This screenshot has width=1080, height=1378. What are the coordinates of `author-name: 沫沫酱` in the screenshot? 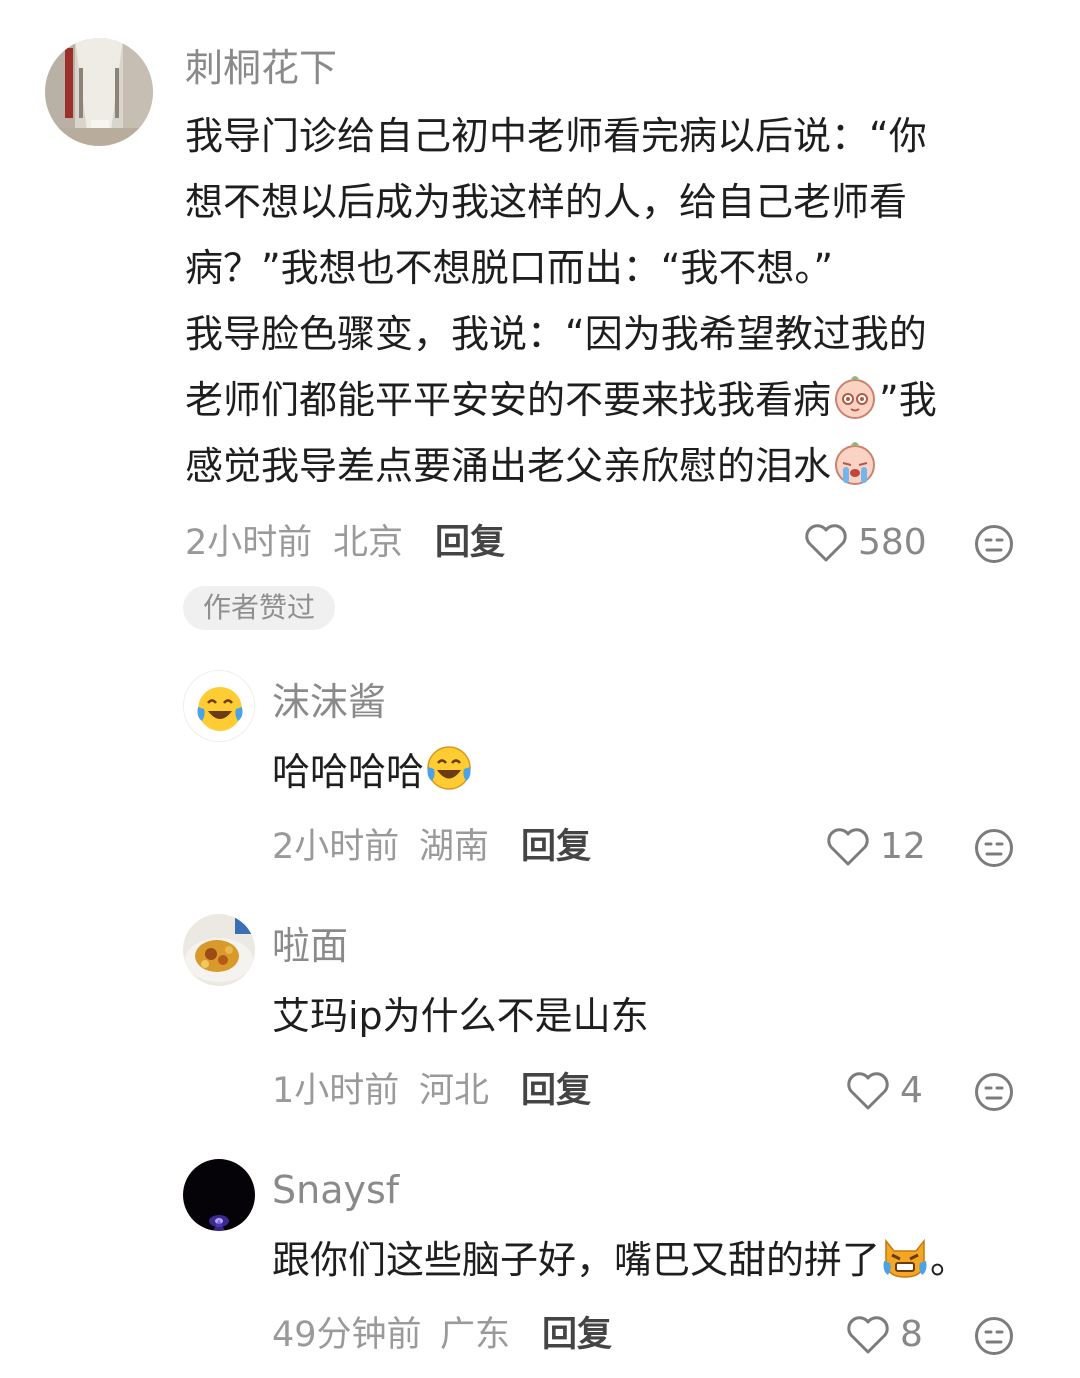 It's located at (329, 702).